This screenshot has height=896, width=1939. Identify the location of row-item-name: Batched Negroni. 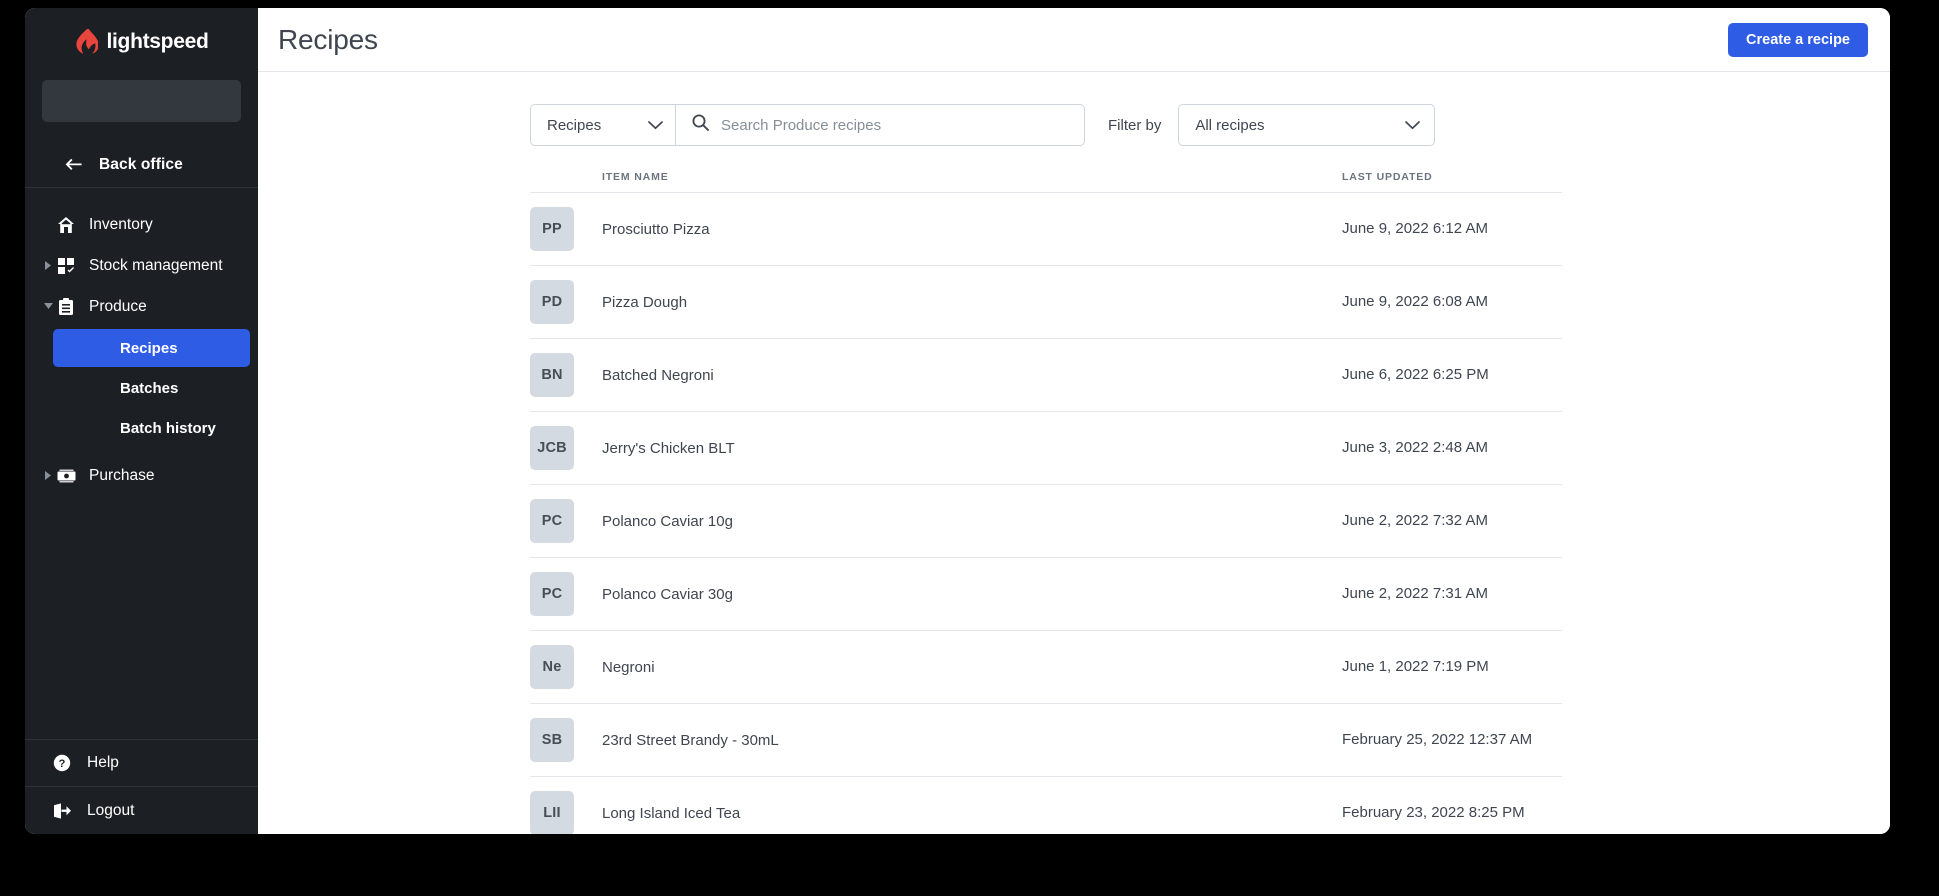
(972, 375).